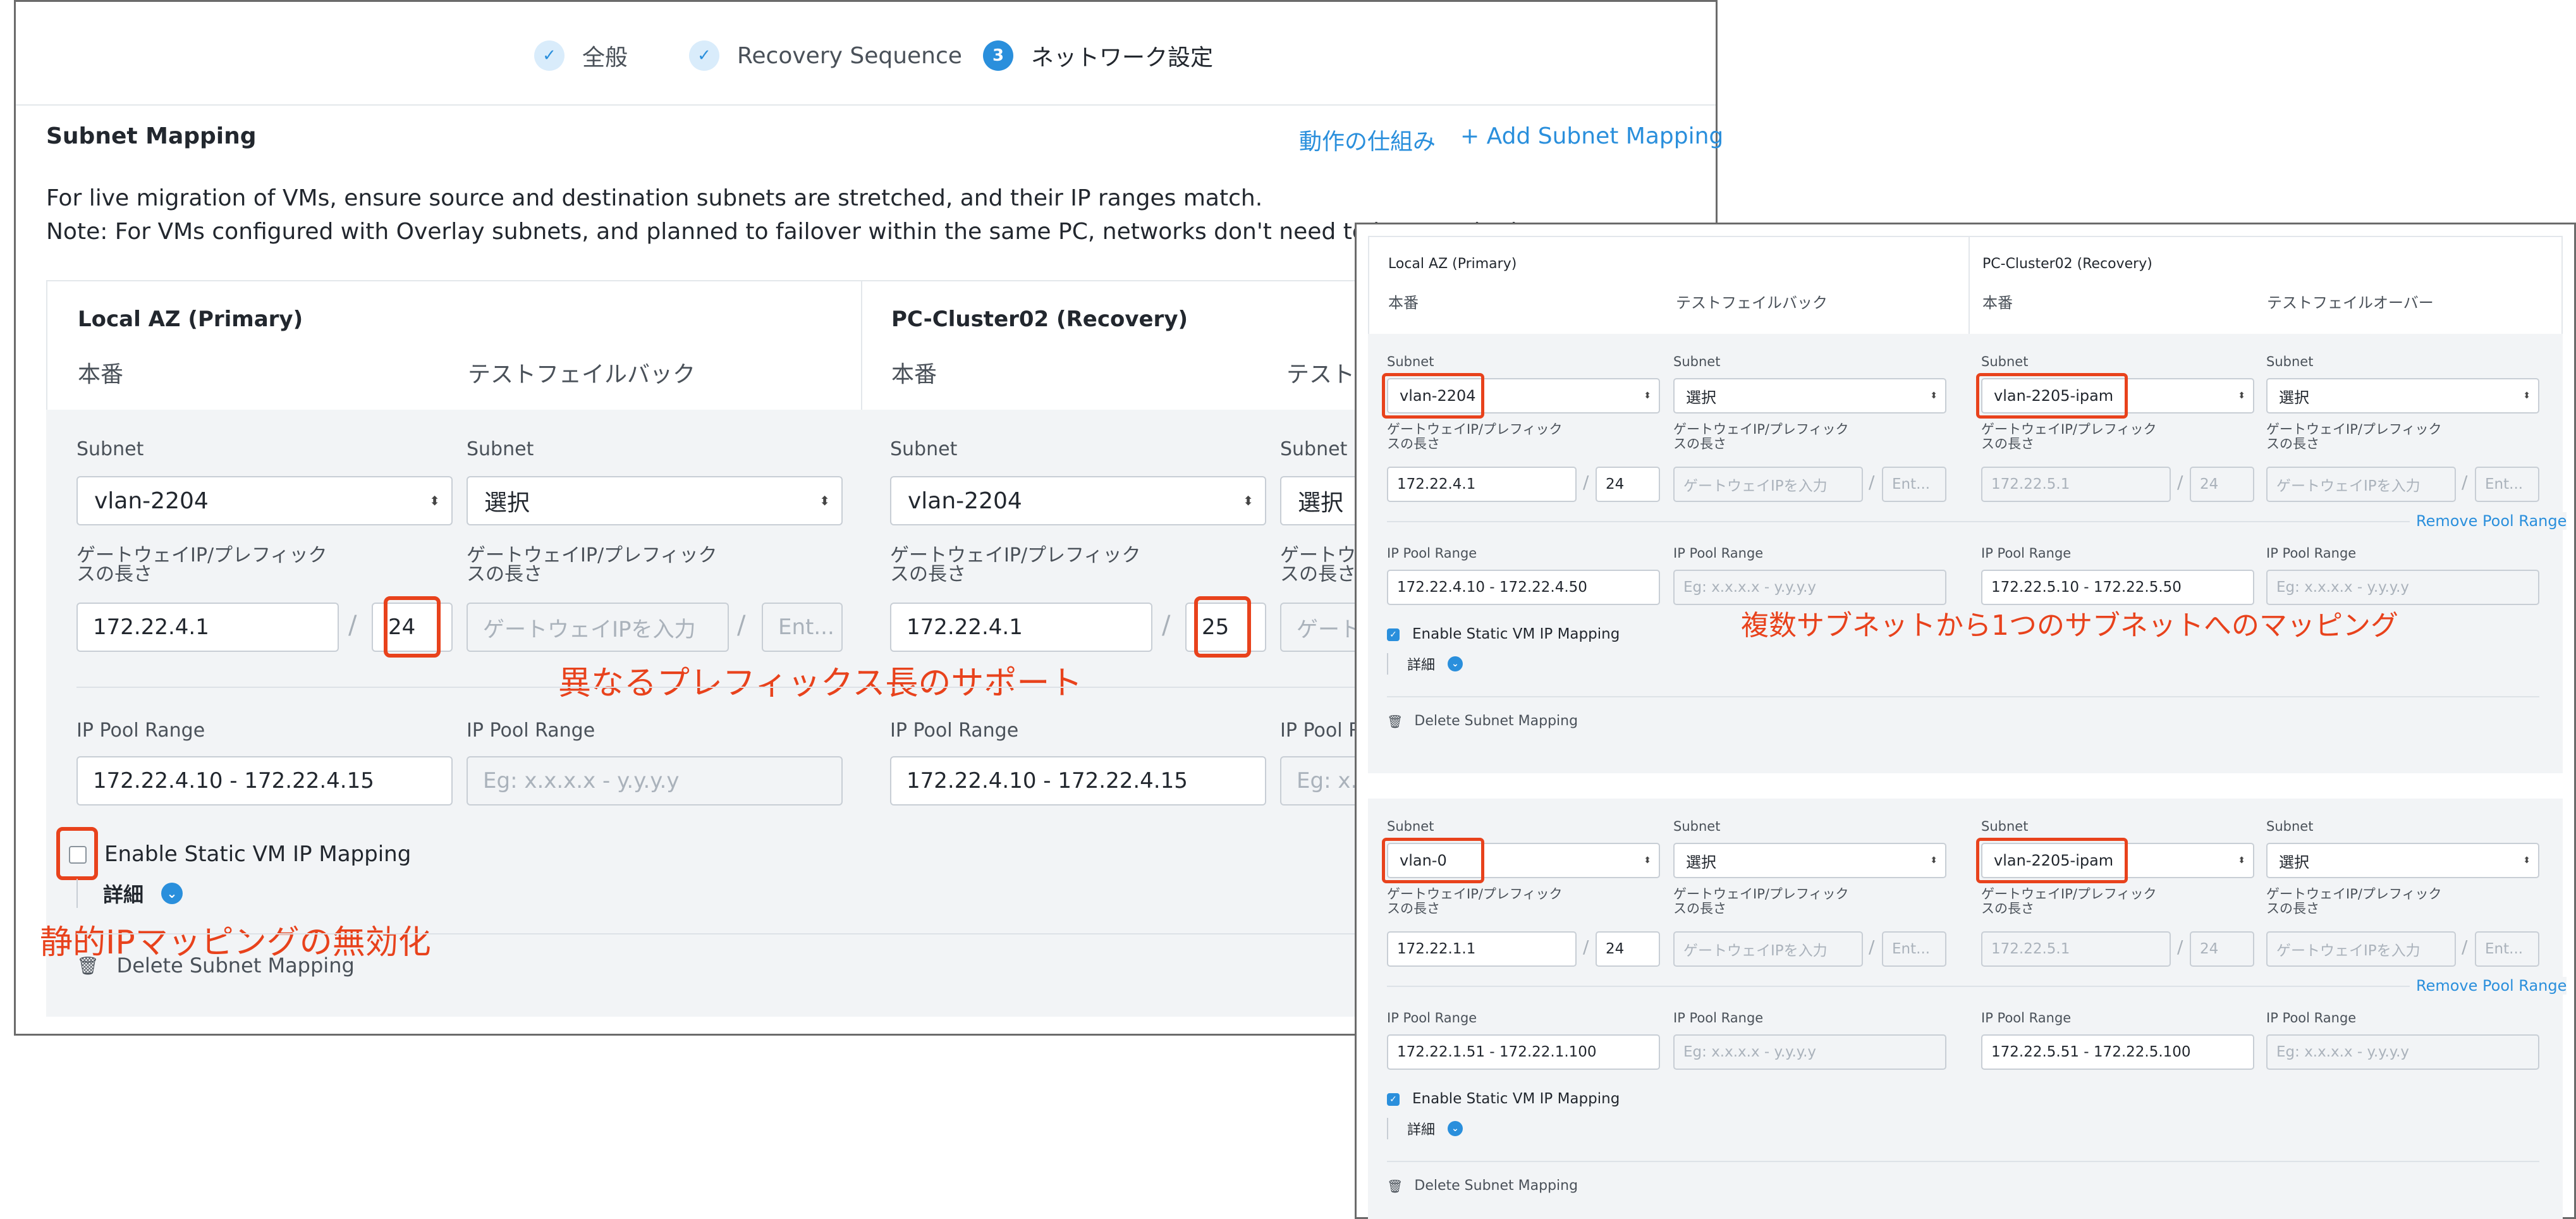 The height and width of the screenshot is (1219, 2576). What do you see at coordinates (1318, 564) in the screenshot?
I see `gateway-label: ゲートウ スの長さ` at bounding box center [1318, 564].